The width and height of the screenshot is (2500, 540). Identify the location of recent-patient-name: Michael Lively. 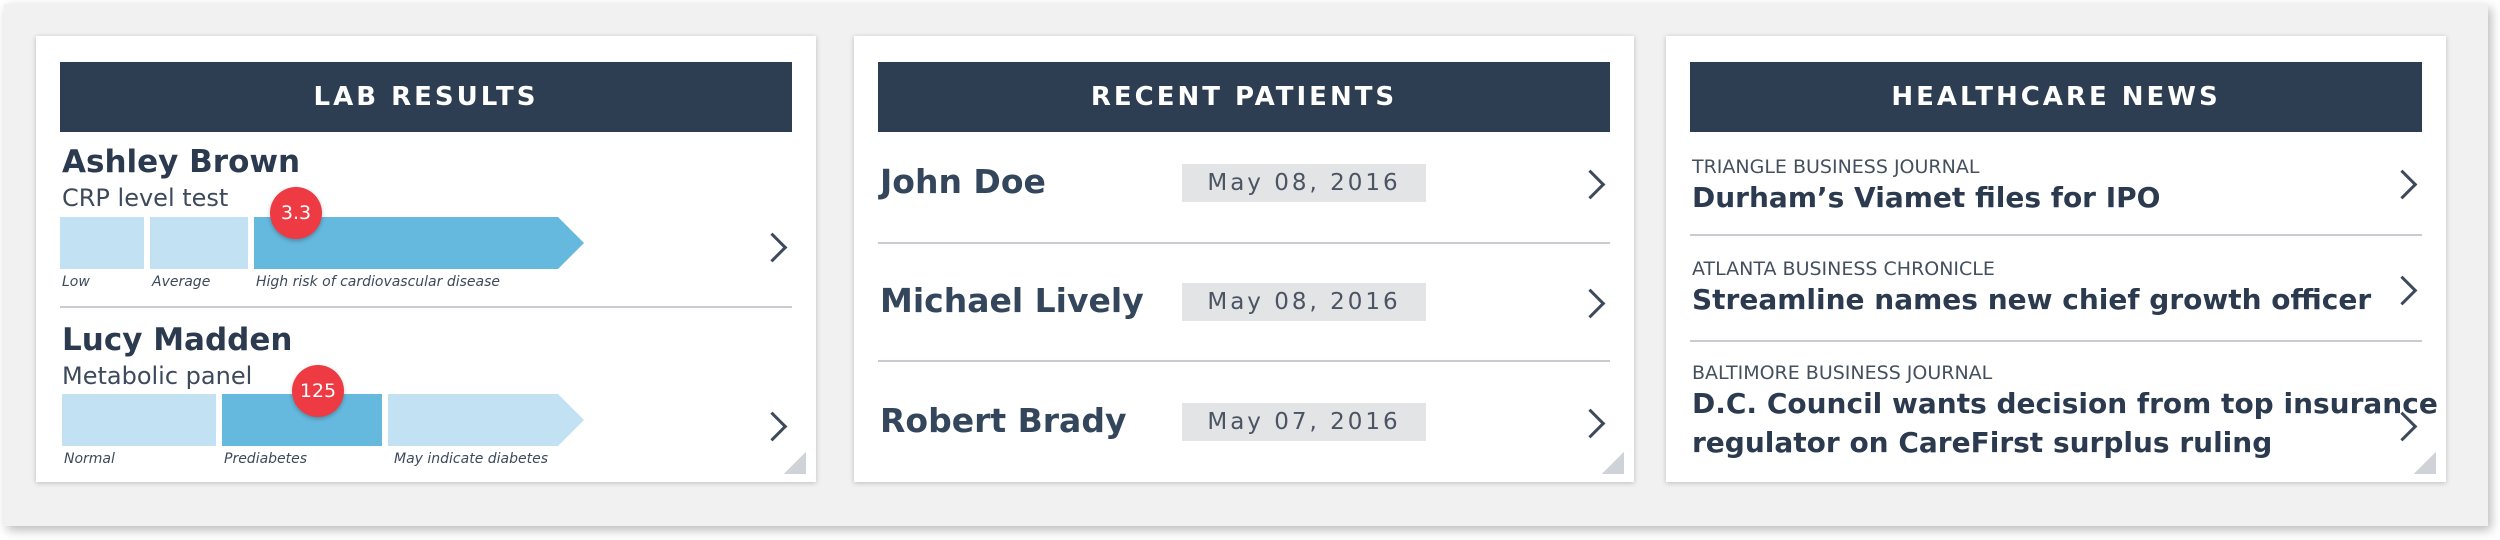
(1012, 300).